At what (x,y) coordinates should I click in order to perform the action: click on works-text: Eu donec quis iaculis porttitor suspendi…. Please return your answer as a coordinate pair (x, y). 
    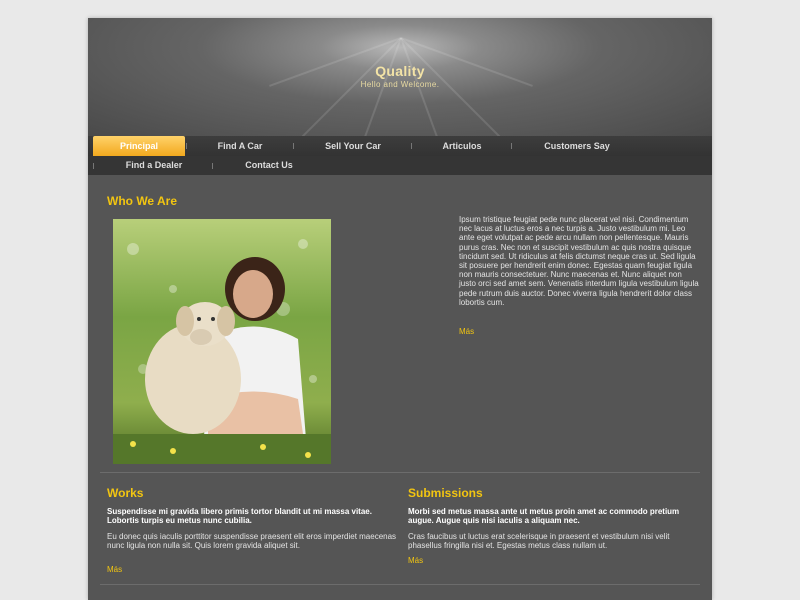
    Looking at the image, I should click on (252, 541).